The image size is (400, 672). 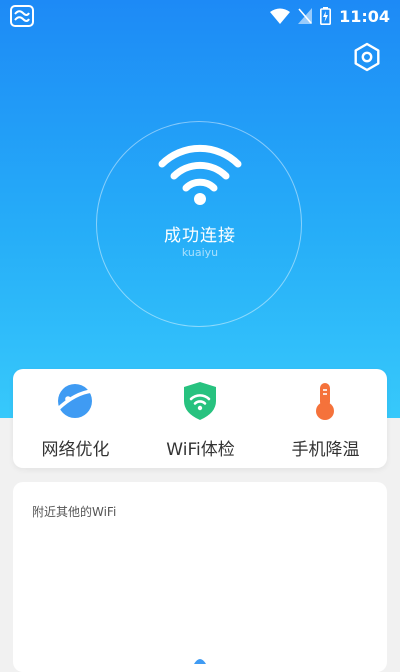 What do you see at coordinates (200, 236) in the screenshot?
I see `connection-status: 成功连接` at bounding box center [200, 236].